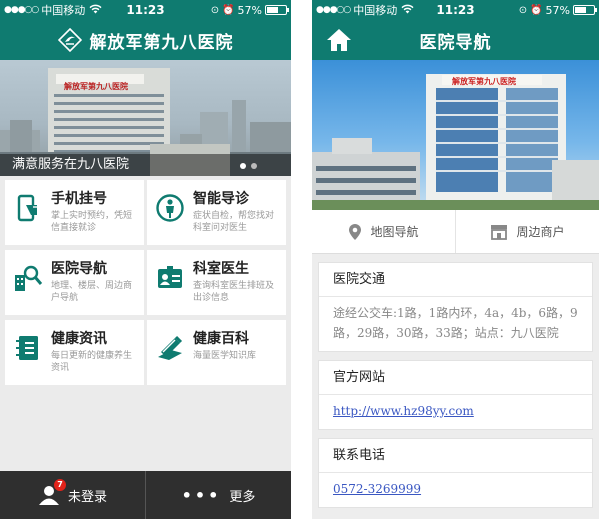 The image size is (599, 519). What do you see at coordinates (221, 339) in the screenshot?
I see `tile-title: 健康百科` at bounding box center [221, 339].